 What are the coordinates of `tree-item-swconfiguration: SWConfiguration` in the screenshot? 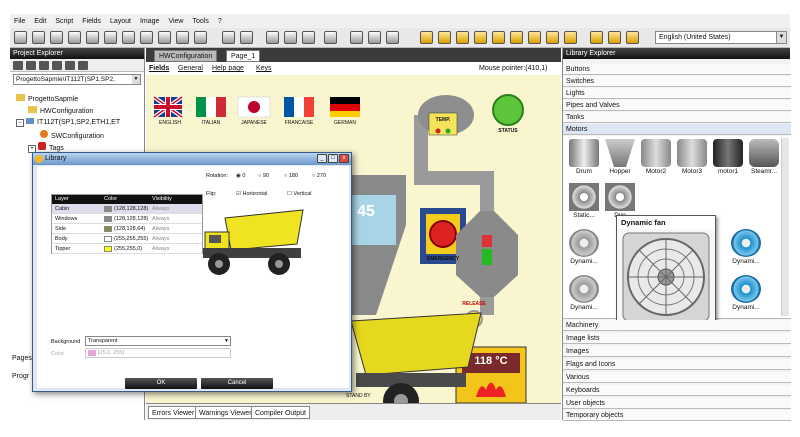 It's located at (72, 135).